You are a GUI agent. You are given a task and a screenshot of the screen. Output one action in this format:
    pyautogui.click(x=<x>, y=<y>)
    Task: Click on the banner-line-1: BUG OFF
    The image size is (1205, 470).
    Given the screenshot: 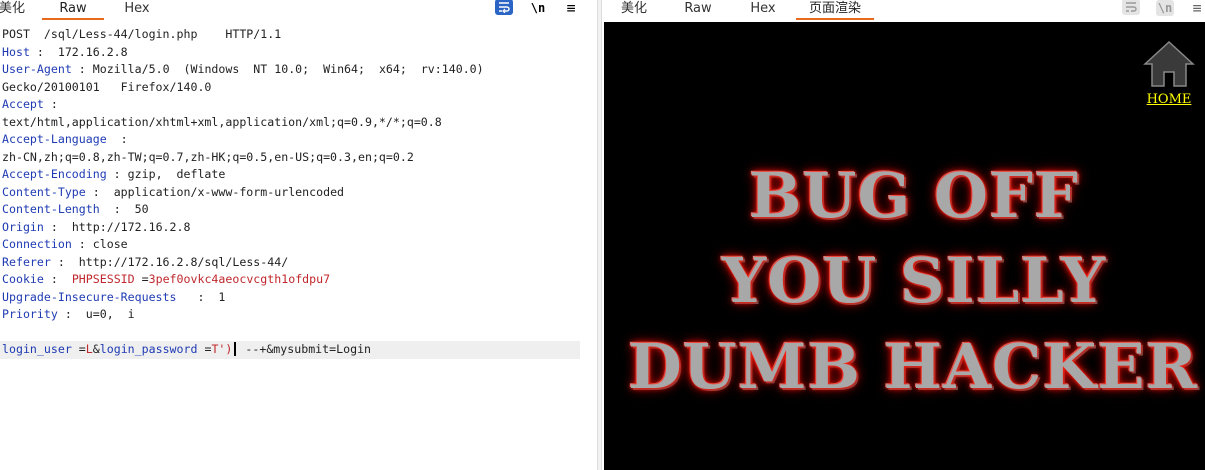 What is the action you would take?
    pyautogui.click(x=914, y=195)
    